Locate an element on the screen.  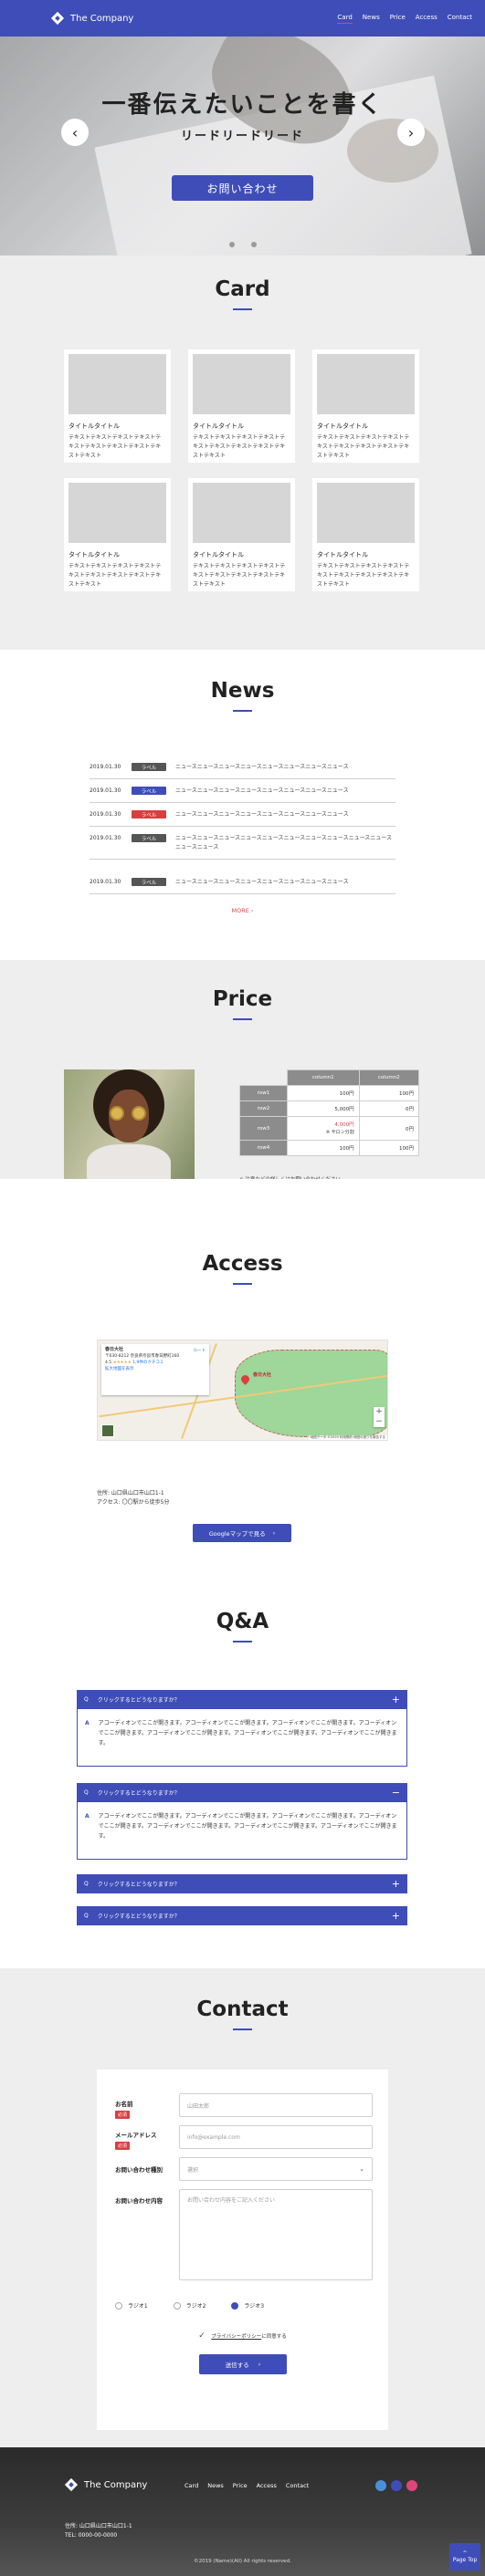
plus-icon: + is located at coordinates (395, 1699).